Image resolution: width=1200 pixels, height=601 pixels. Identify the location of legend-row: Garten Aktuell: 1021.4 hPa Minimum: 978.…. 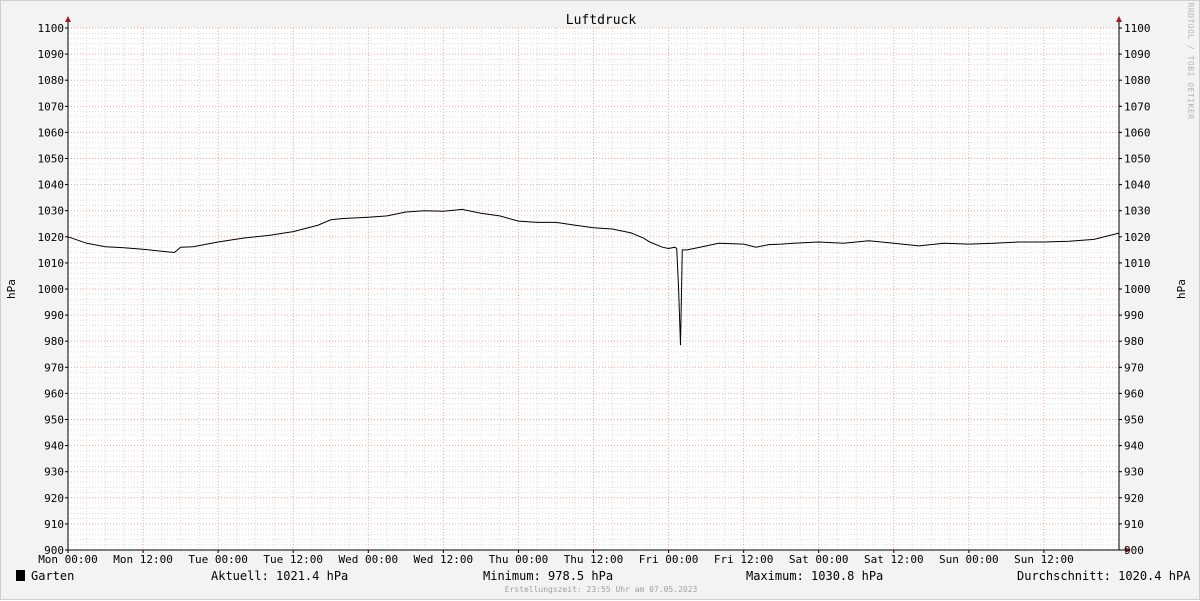
(600, 576).